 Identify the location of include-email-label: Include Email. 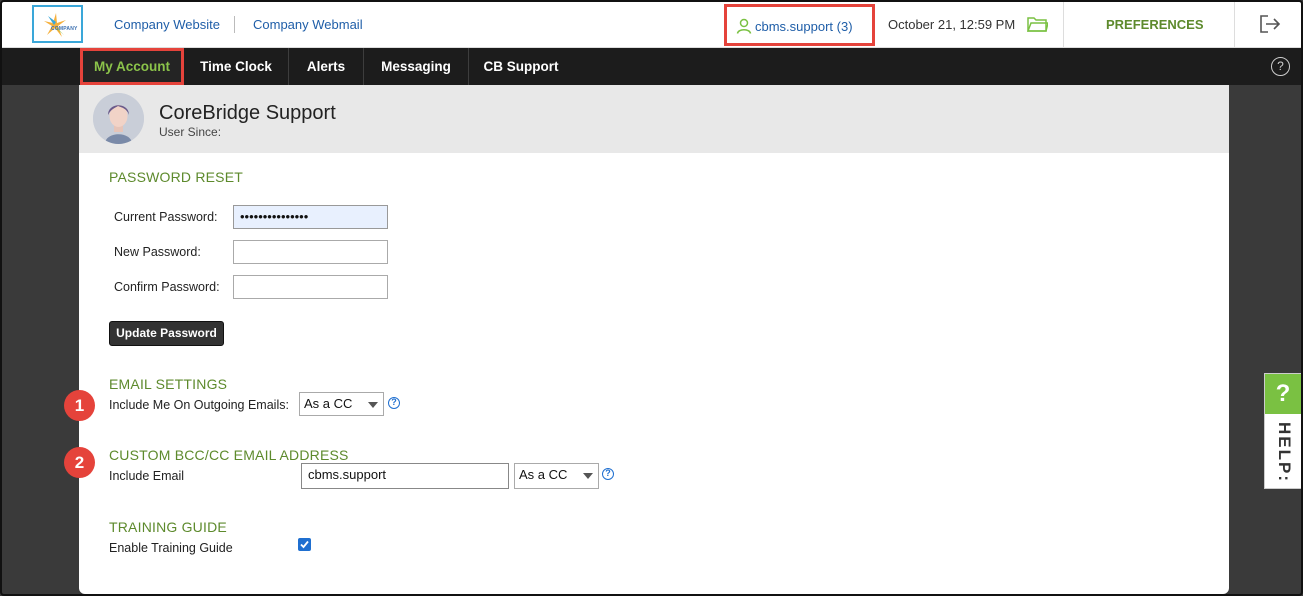
(147, 476).